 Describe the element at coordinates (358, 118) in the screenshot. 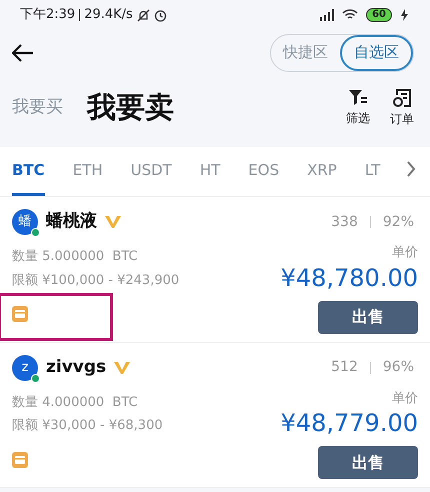

I see `toolbar-label: 筛选` at that location.